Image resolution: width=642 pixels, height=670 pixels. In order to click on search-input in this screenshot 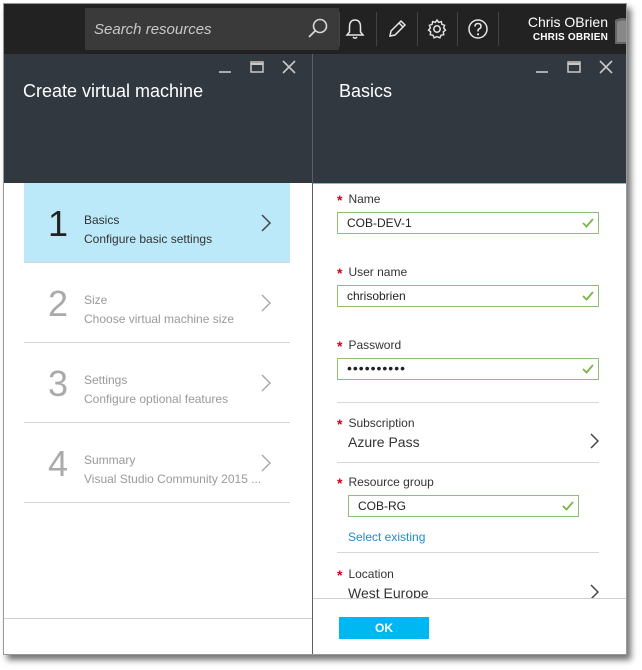, I will do `click(190, 29)`.